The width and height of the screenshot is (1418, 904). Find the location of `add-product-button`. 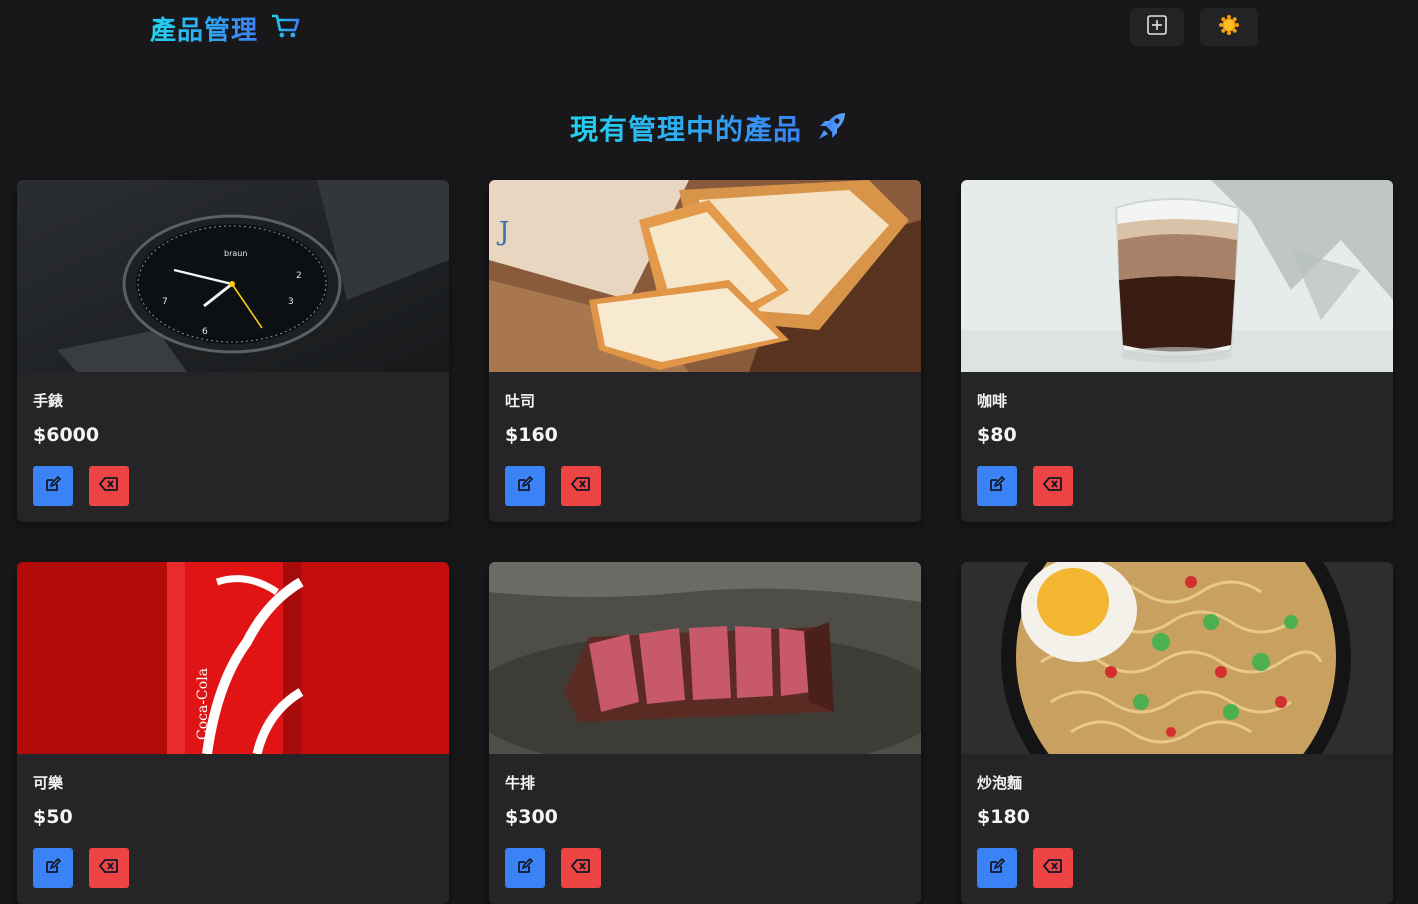

add-product-button is located at coordinates (1157, 27).